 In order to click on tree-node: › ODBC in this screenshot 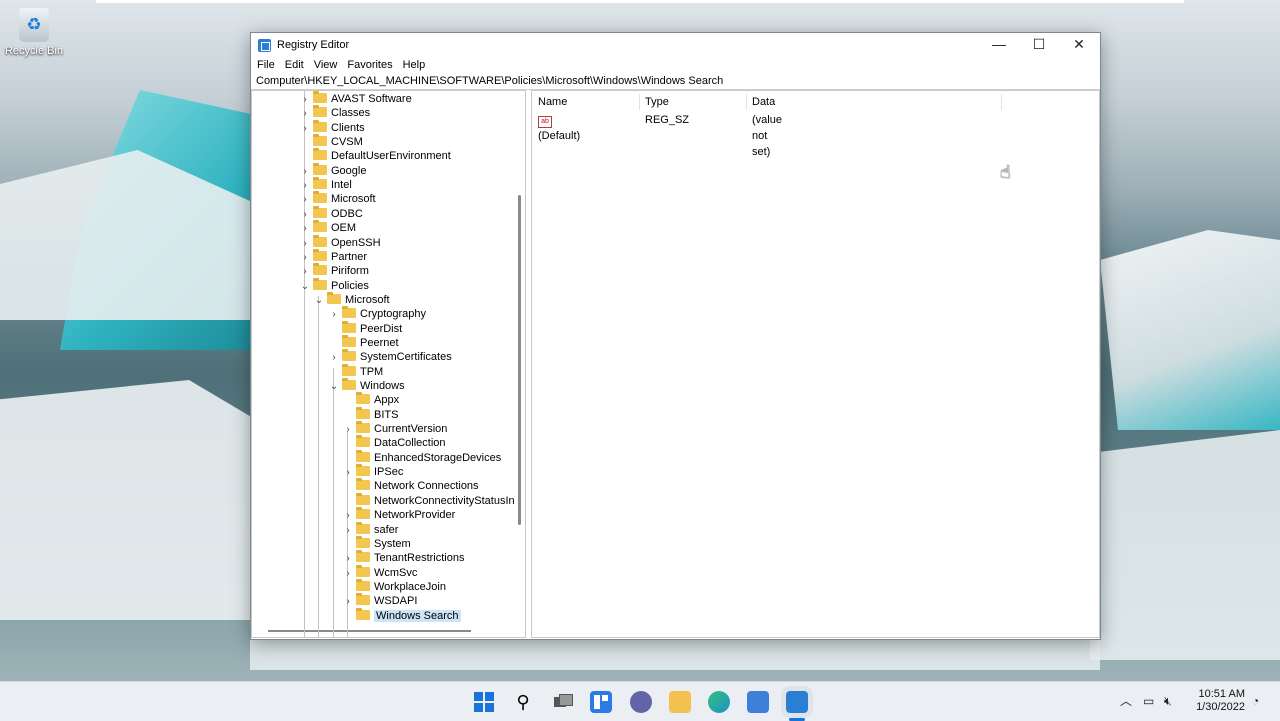, I will do `click(331, 214)`.